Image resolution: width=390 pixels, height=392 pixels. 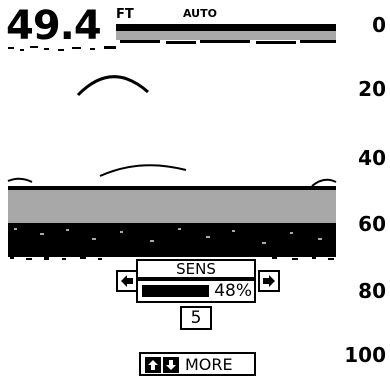 I want to click on more-label: MORE, so click(x=209, y=364).